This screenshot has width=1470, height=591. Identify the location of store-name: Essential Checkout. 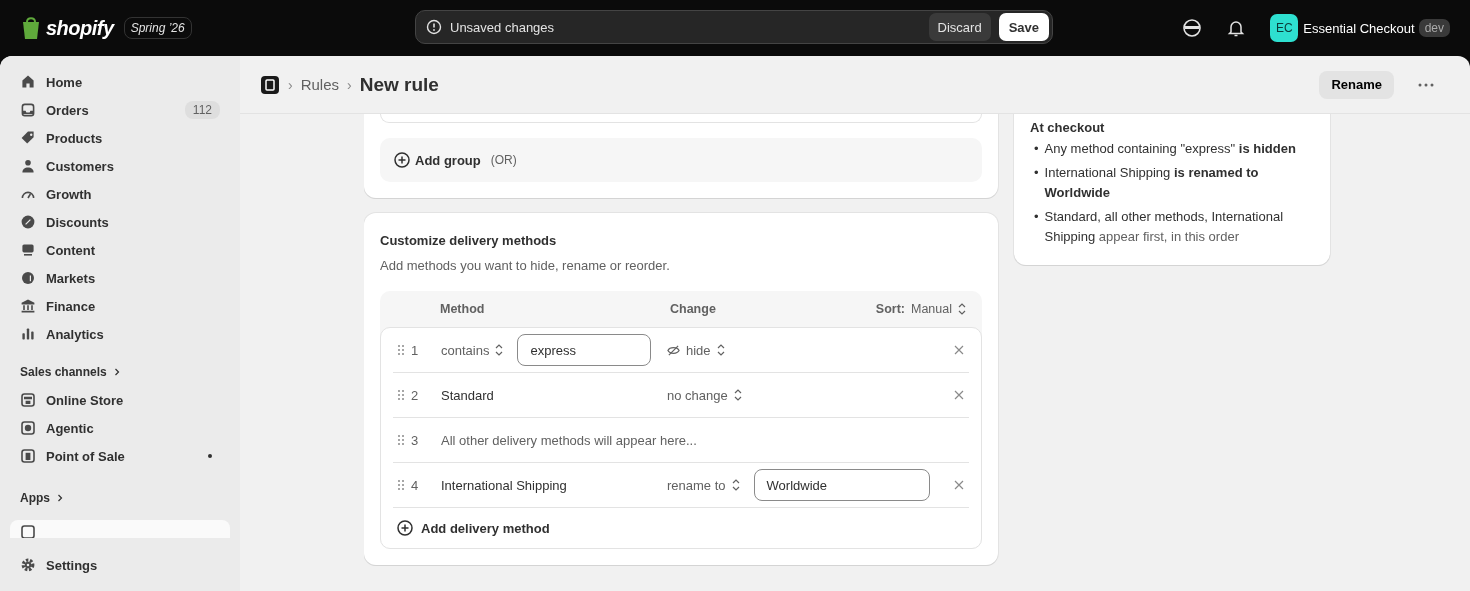
(1359, 28).